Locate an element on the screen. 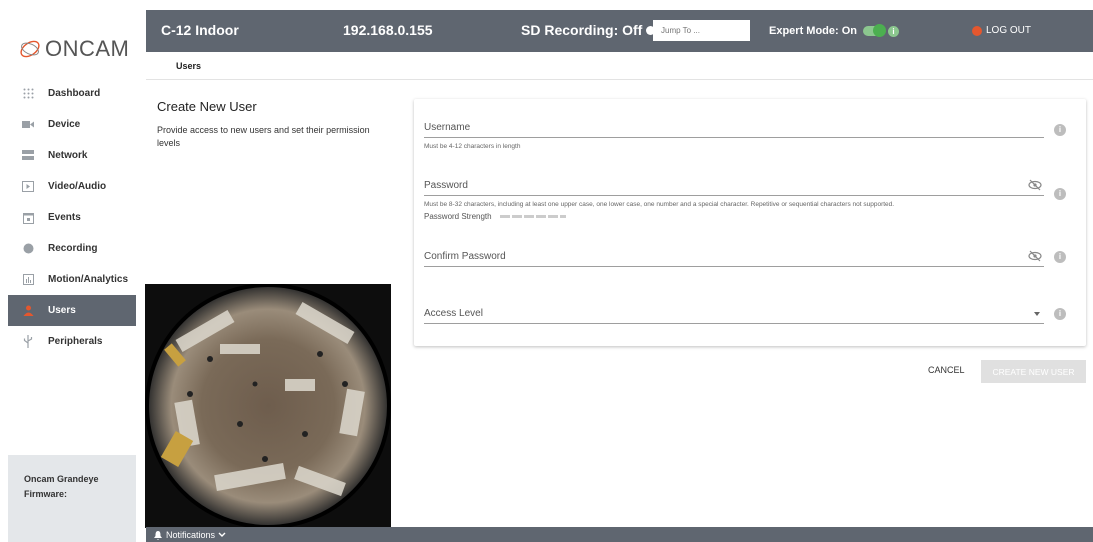 Image resolution: width=1093 pixels, height=542 pixels. password-label: Password is located at coordinates (446, 185).